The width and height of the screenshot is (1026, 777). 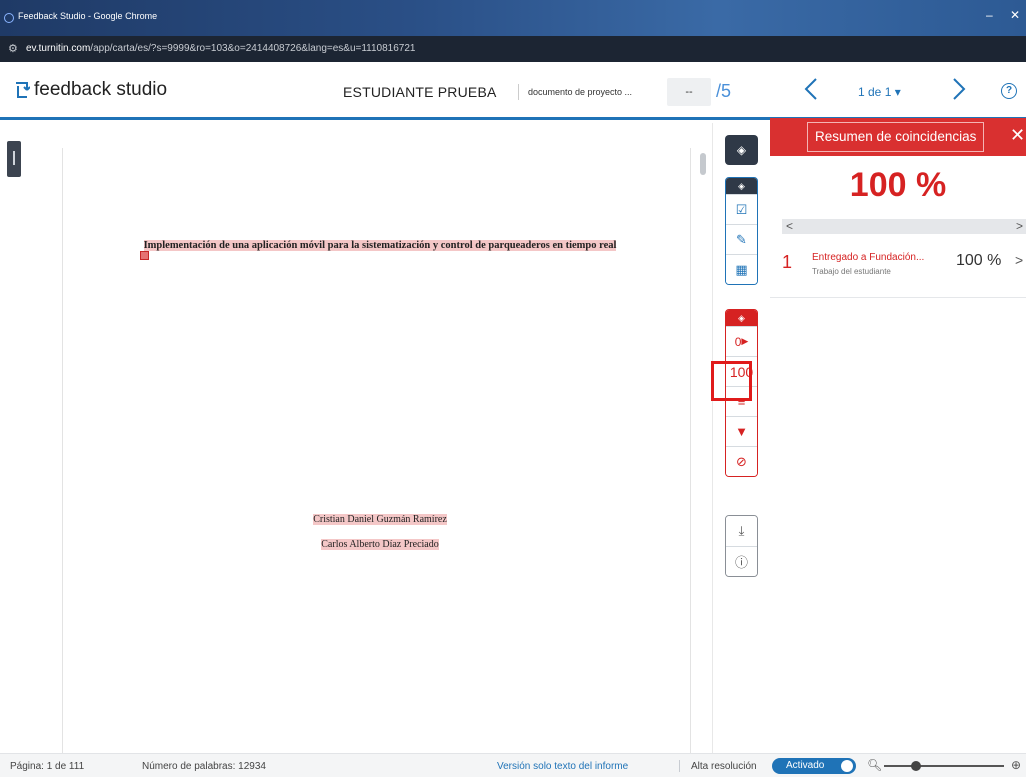 I want to click on selected-tool-highlight, so click(x=731, y=381).